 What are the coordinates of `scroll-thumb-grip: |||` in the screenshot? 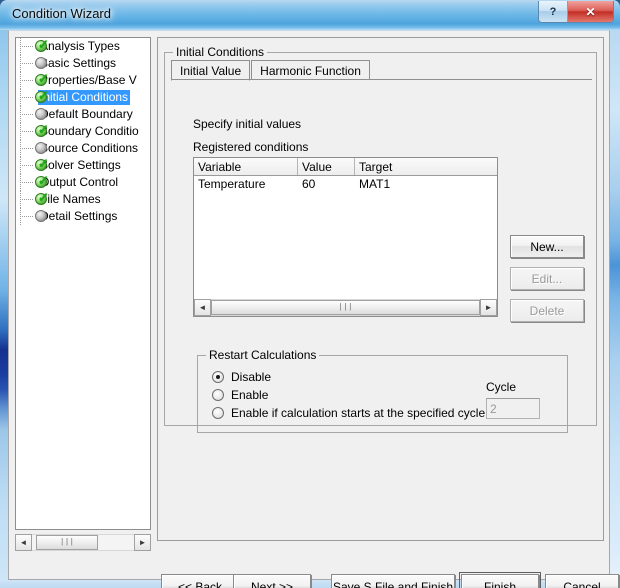 It's located at (345, 307).